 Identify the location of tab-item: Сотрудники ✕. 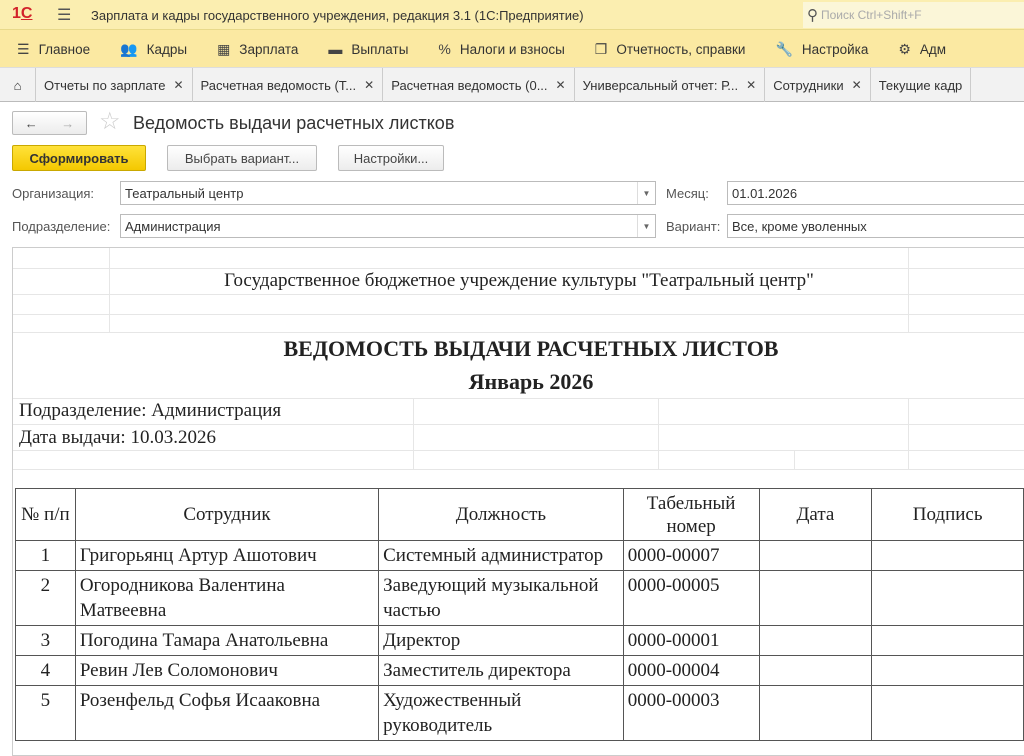
(818, 85).